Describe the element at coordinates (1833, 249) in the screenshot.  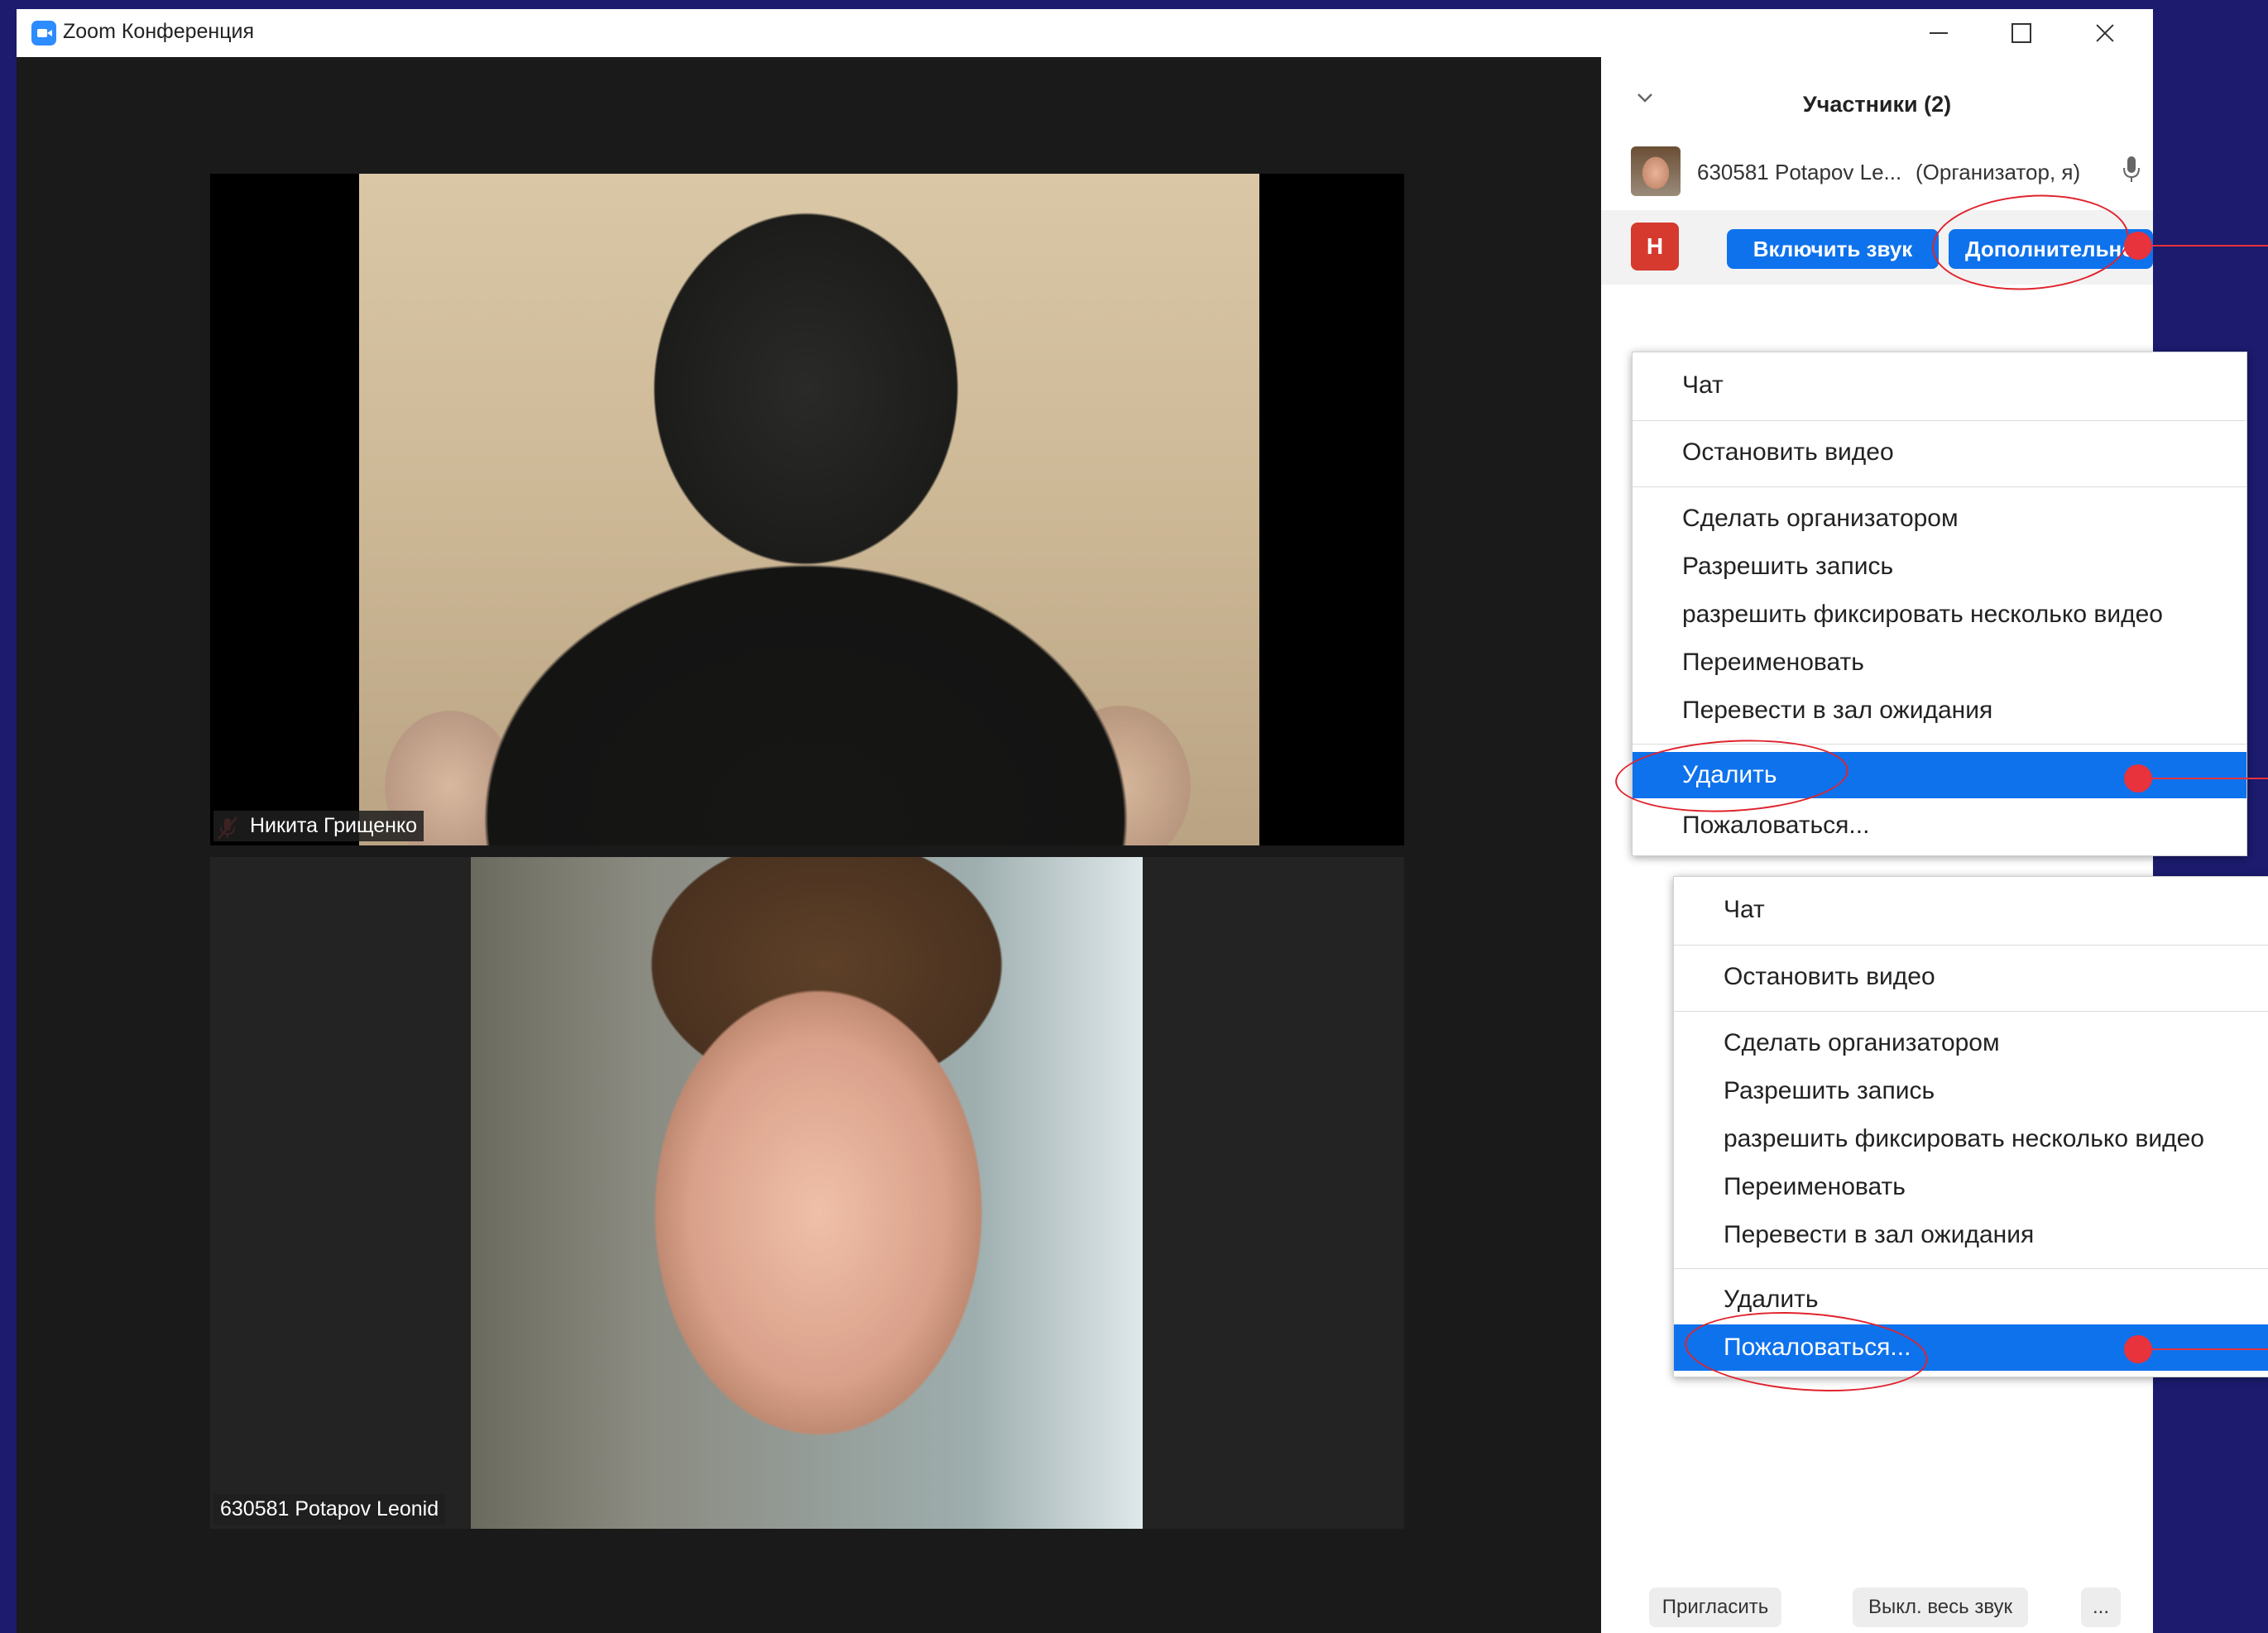
I see `unmute-button: Включить звук` at that location.